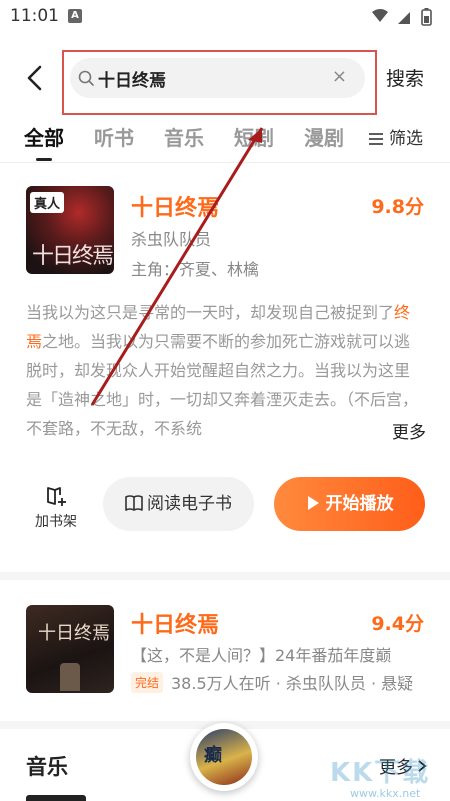  I want to click on result-meta: 38.5万人在听 · 杀虫队队员 · 悬疑, so click(292, 683).